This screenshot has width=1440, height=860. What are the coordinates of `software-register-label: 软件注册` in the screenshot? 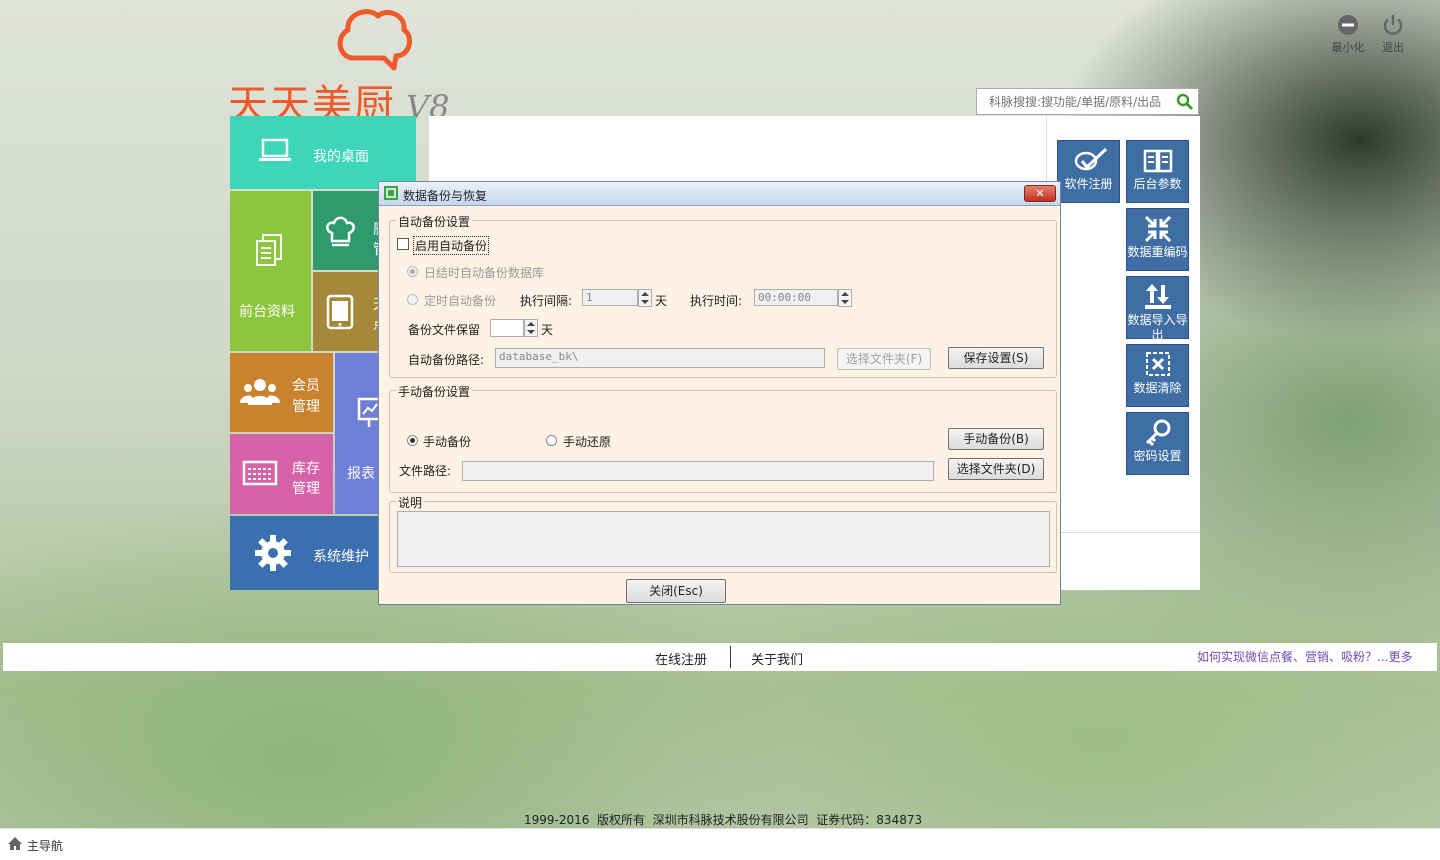 It's located at (1088, 184).